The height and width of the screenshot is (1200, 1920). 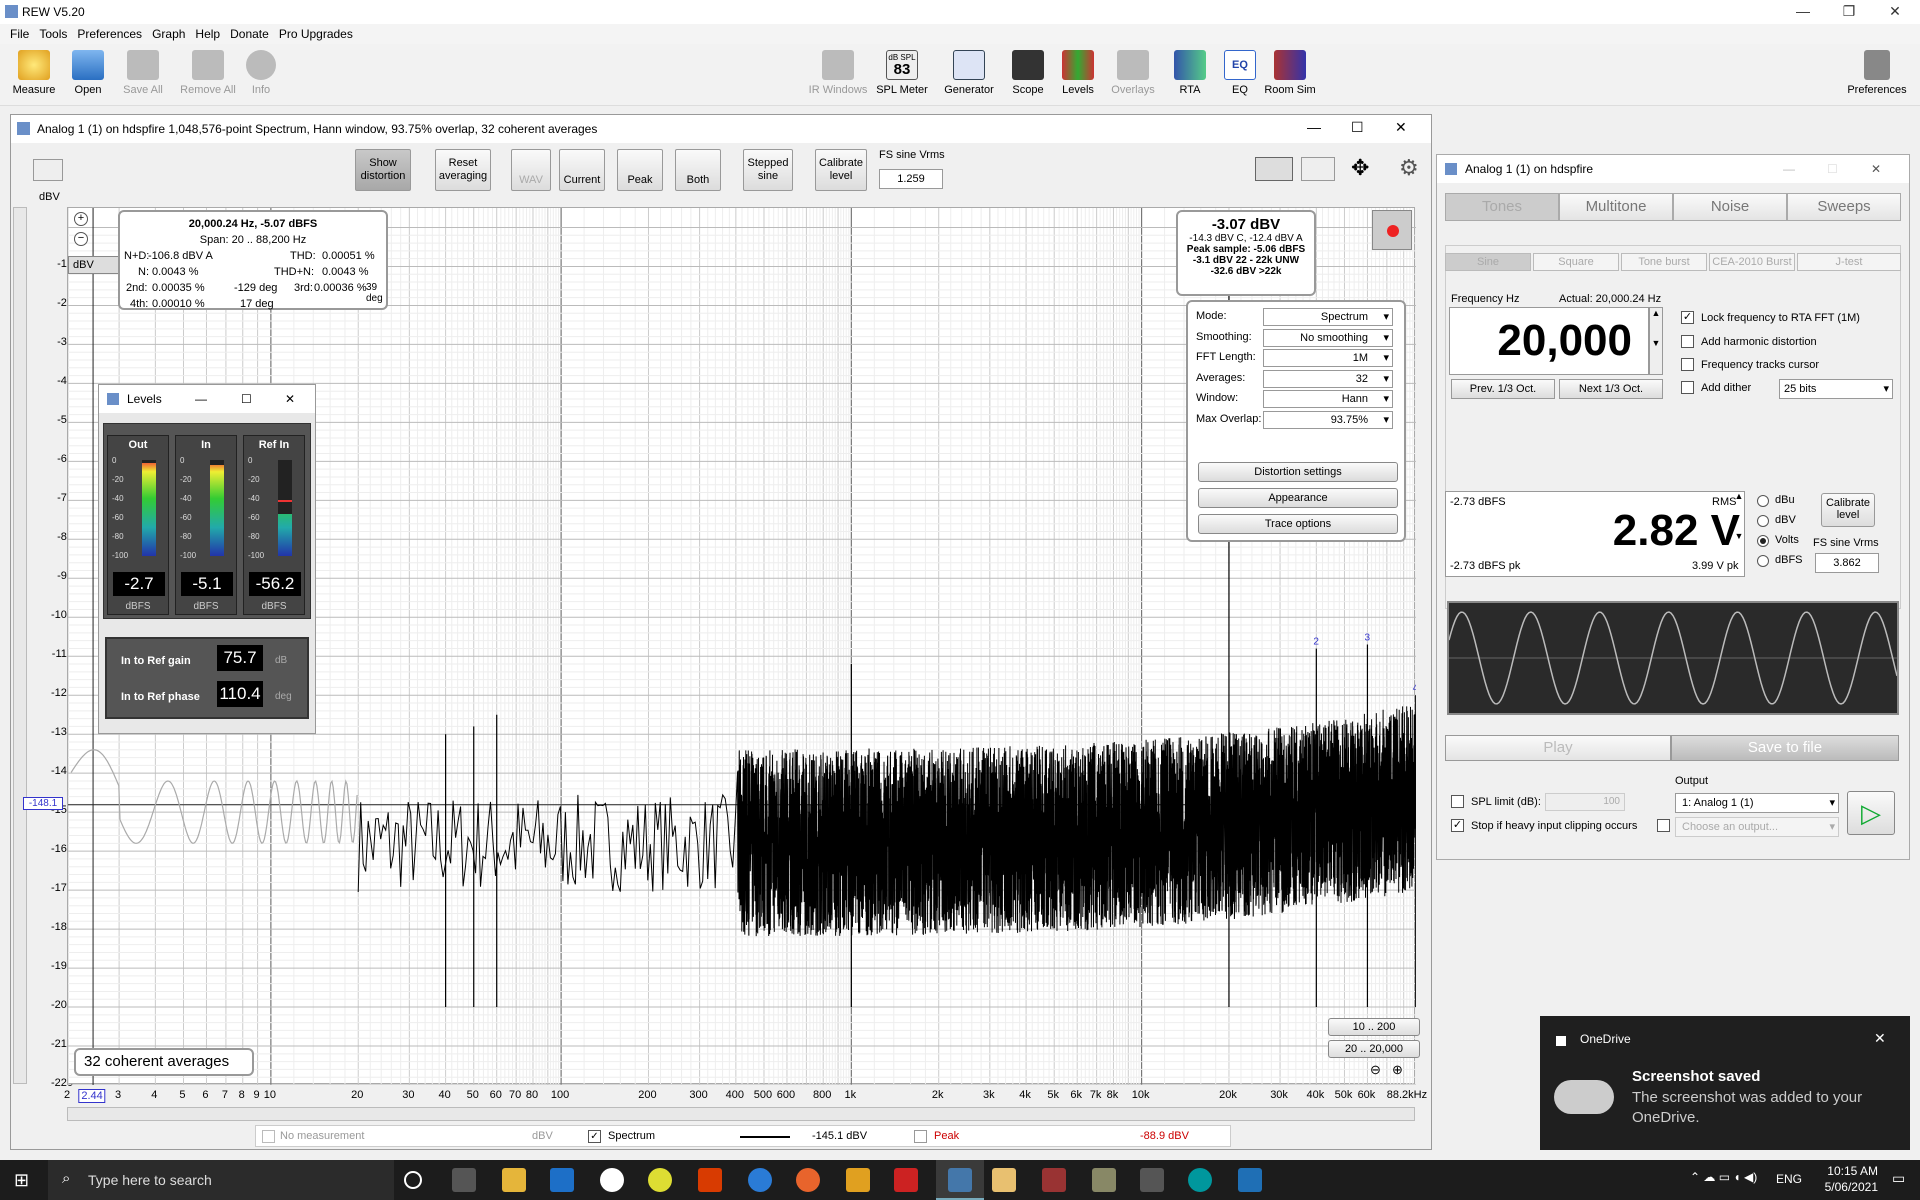 I want to click on tab-noise: Noise, so click(x=1730, y=207).